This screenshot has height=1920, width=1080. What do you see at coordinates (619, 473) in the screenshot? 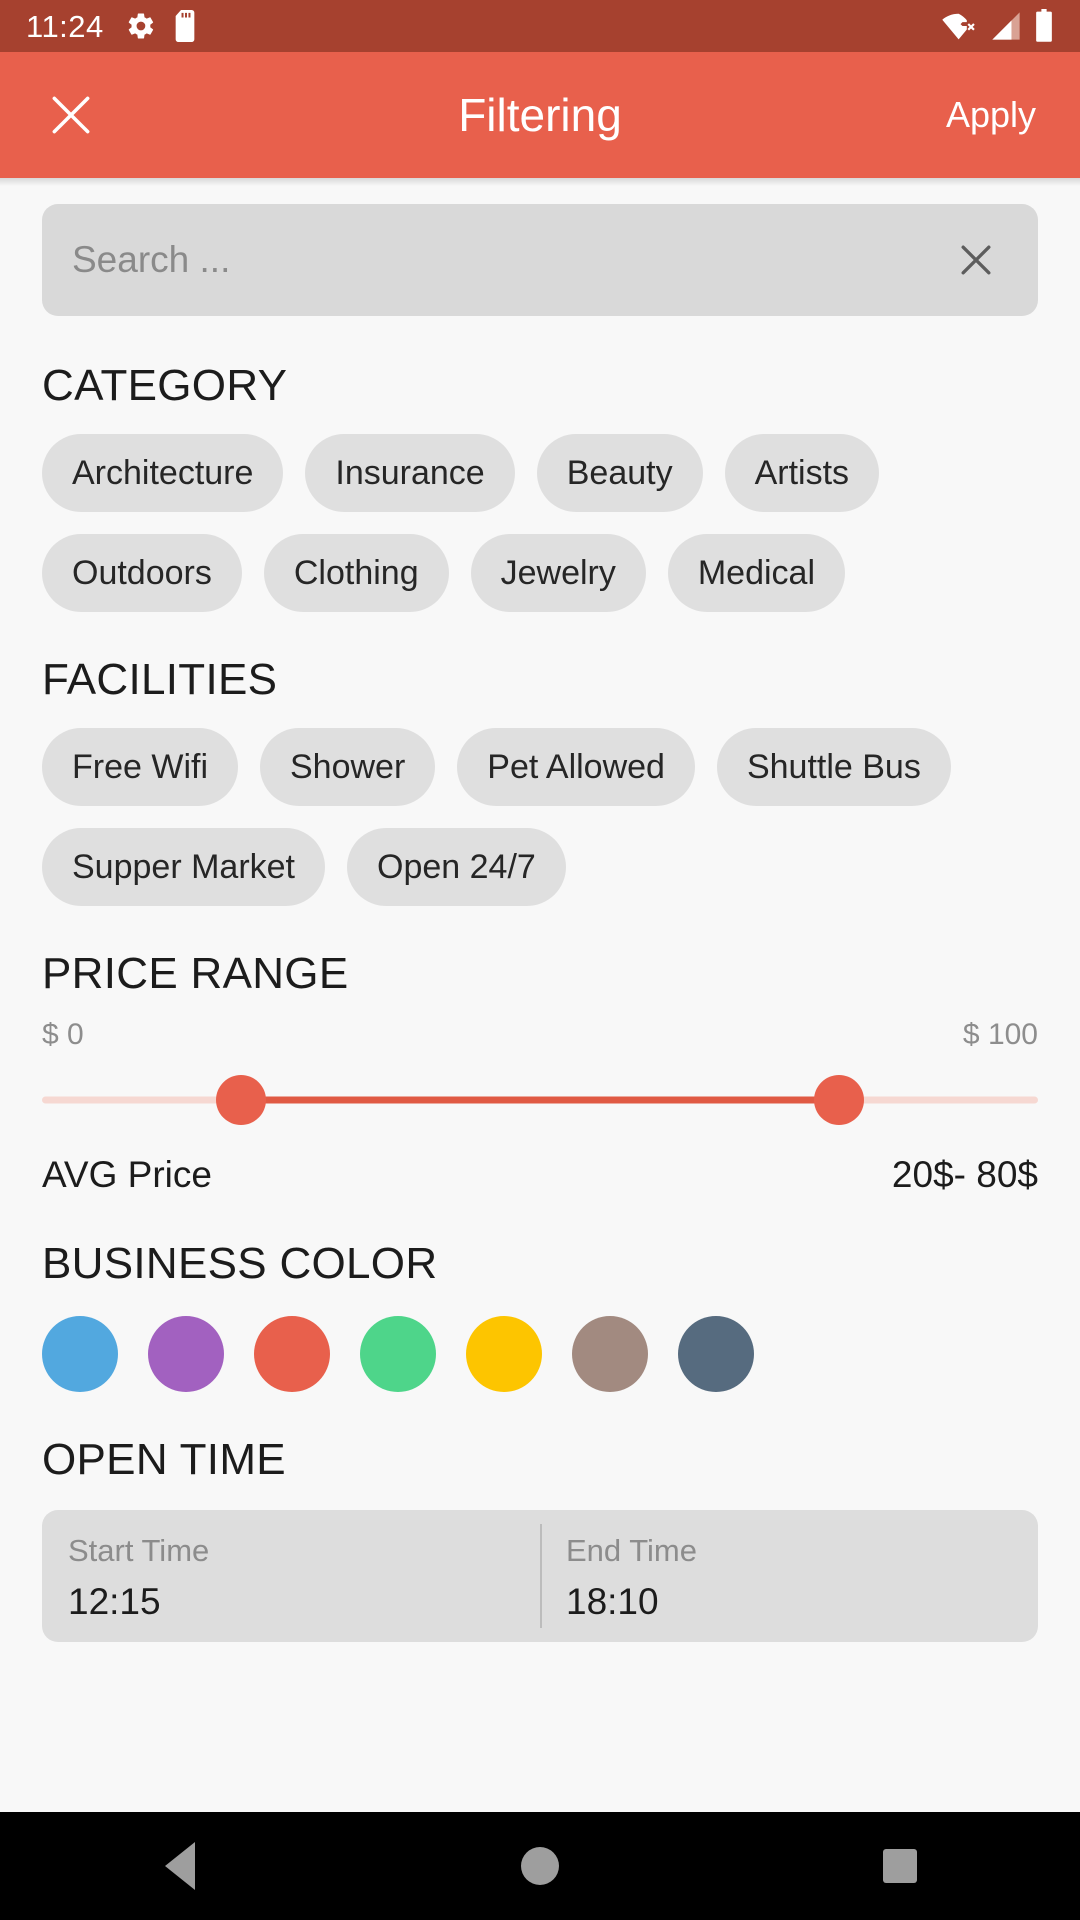
I see `category-chip: Beauty` at bounding box center [619, 473].